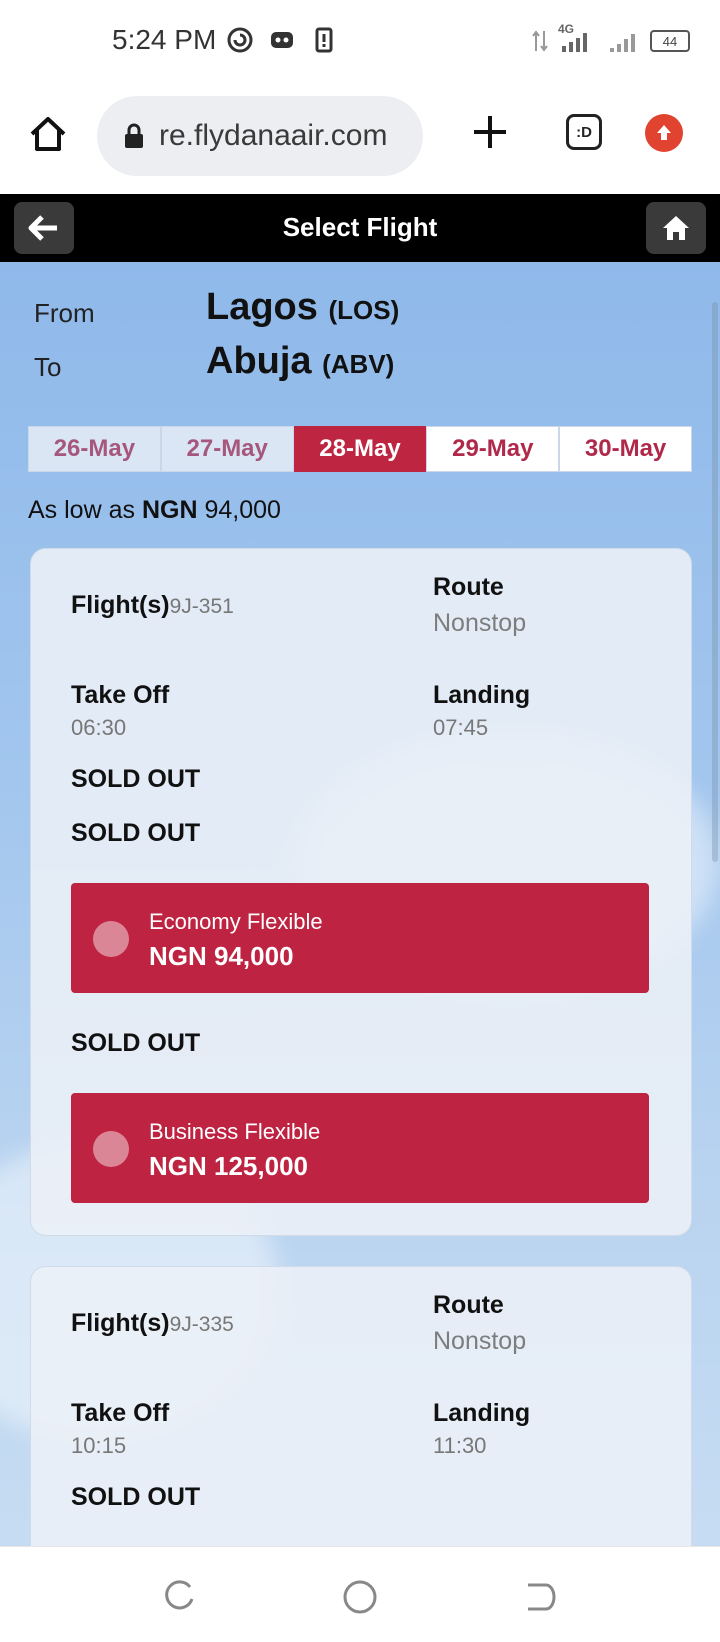  I want to click on date-tab-29-may: 29-May, so click(493, 449).